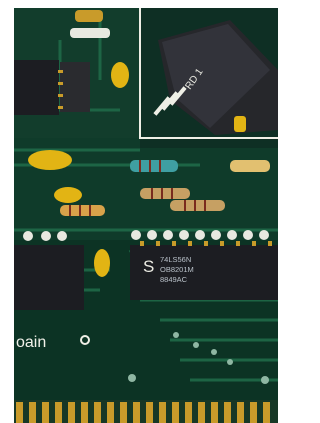  I want to click on ic-top-left, so click(36, 87).